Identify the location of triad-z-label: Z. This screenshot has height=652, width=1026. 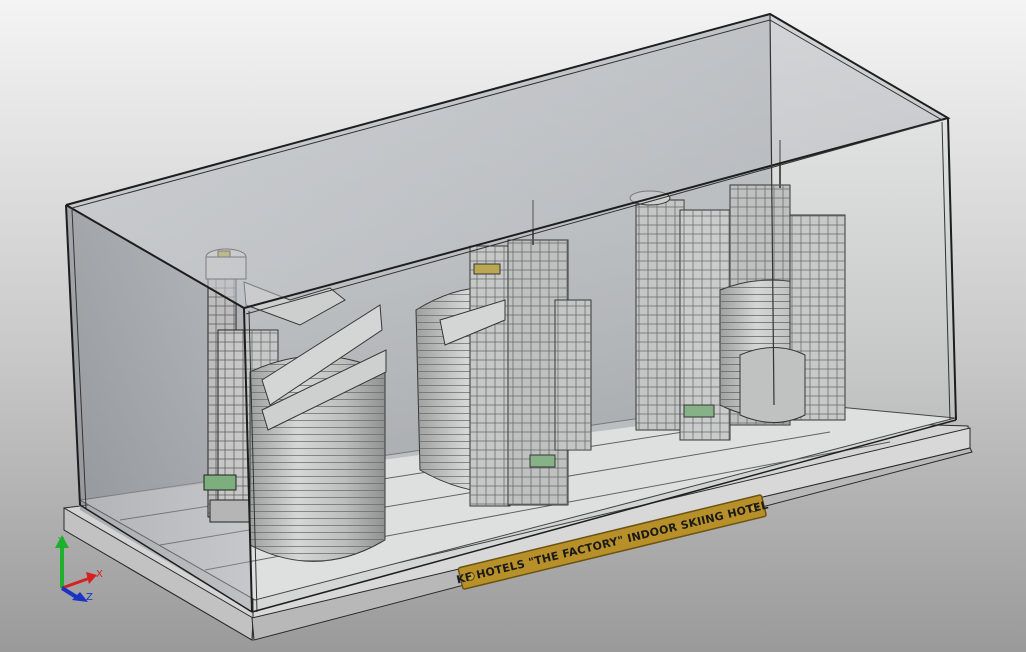
(89, 597).